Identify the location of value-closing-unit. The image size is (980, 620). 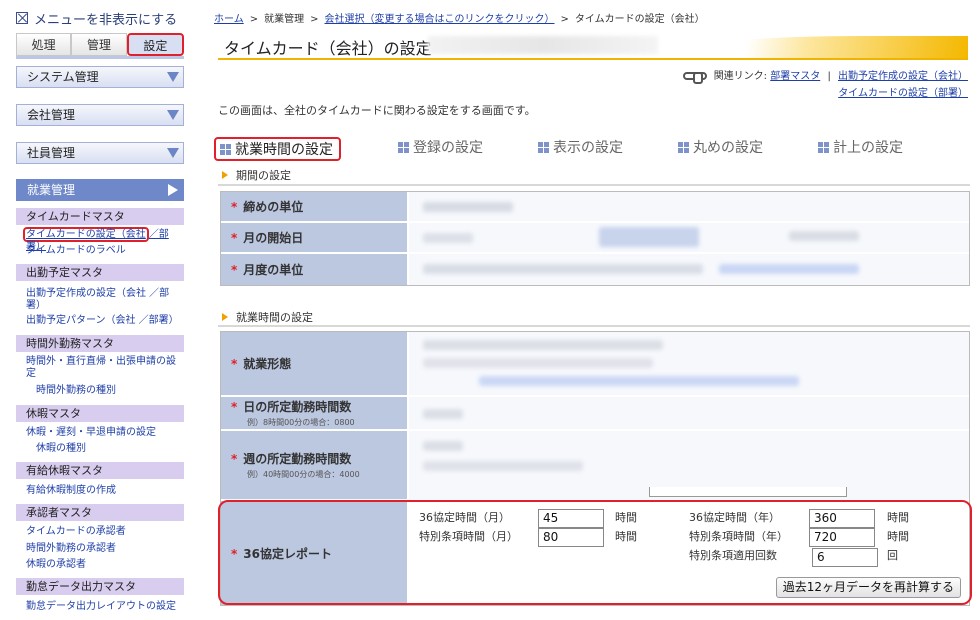
(689, 206).